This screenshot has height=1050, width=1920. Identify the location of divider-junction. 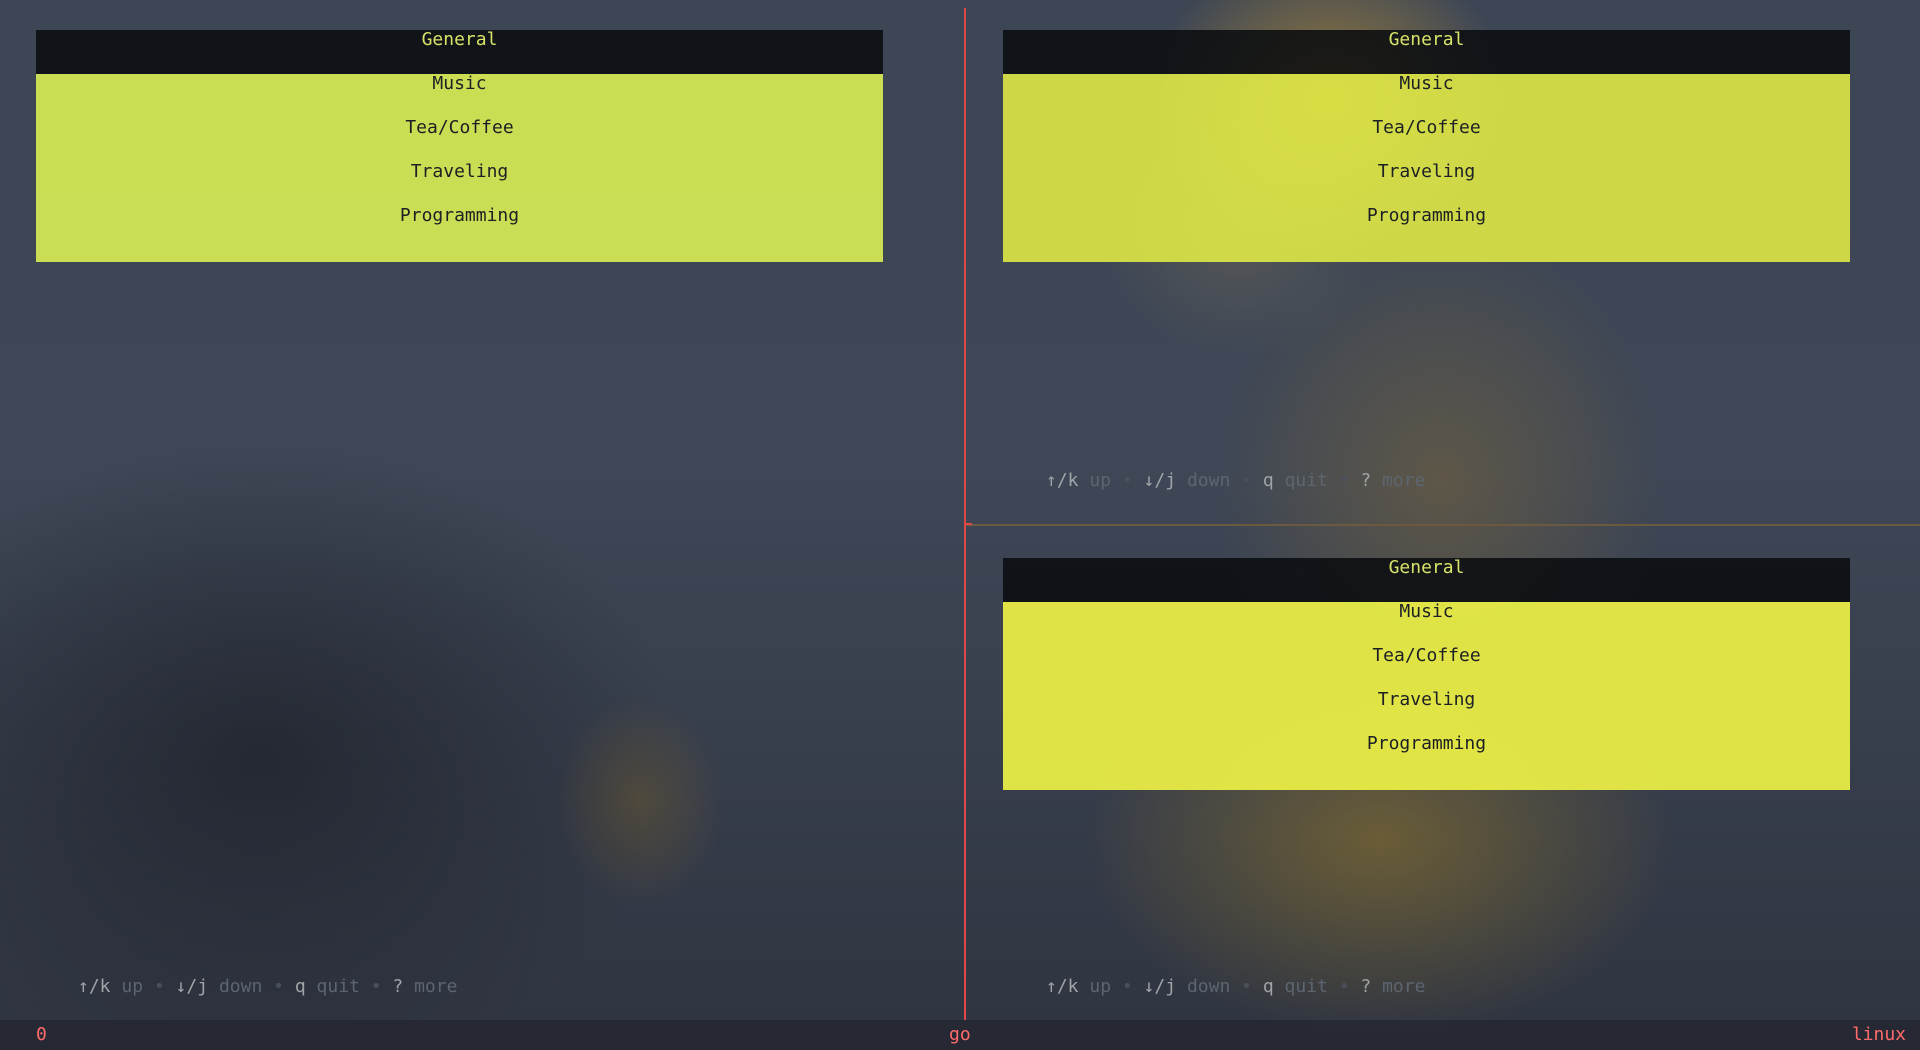
(969, 524).